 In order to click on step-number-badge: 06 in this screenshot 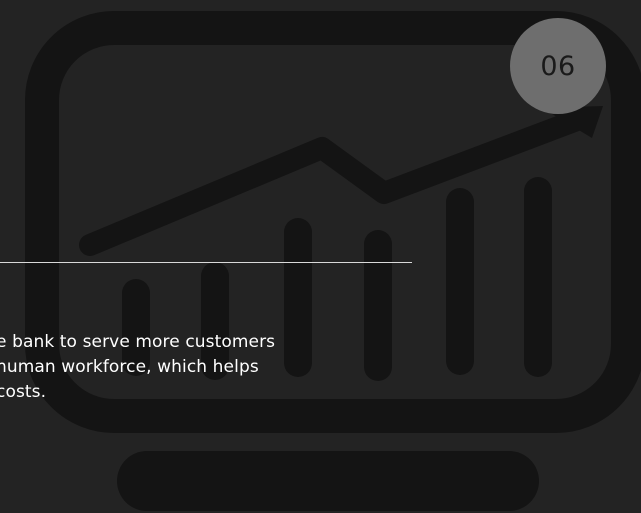, I will do `click(558, 66)`.